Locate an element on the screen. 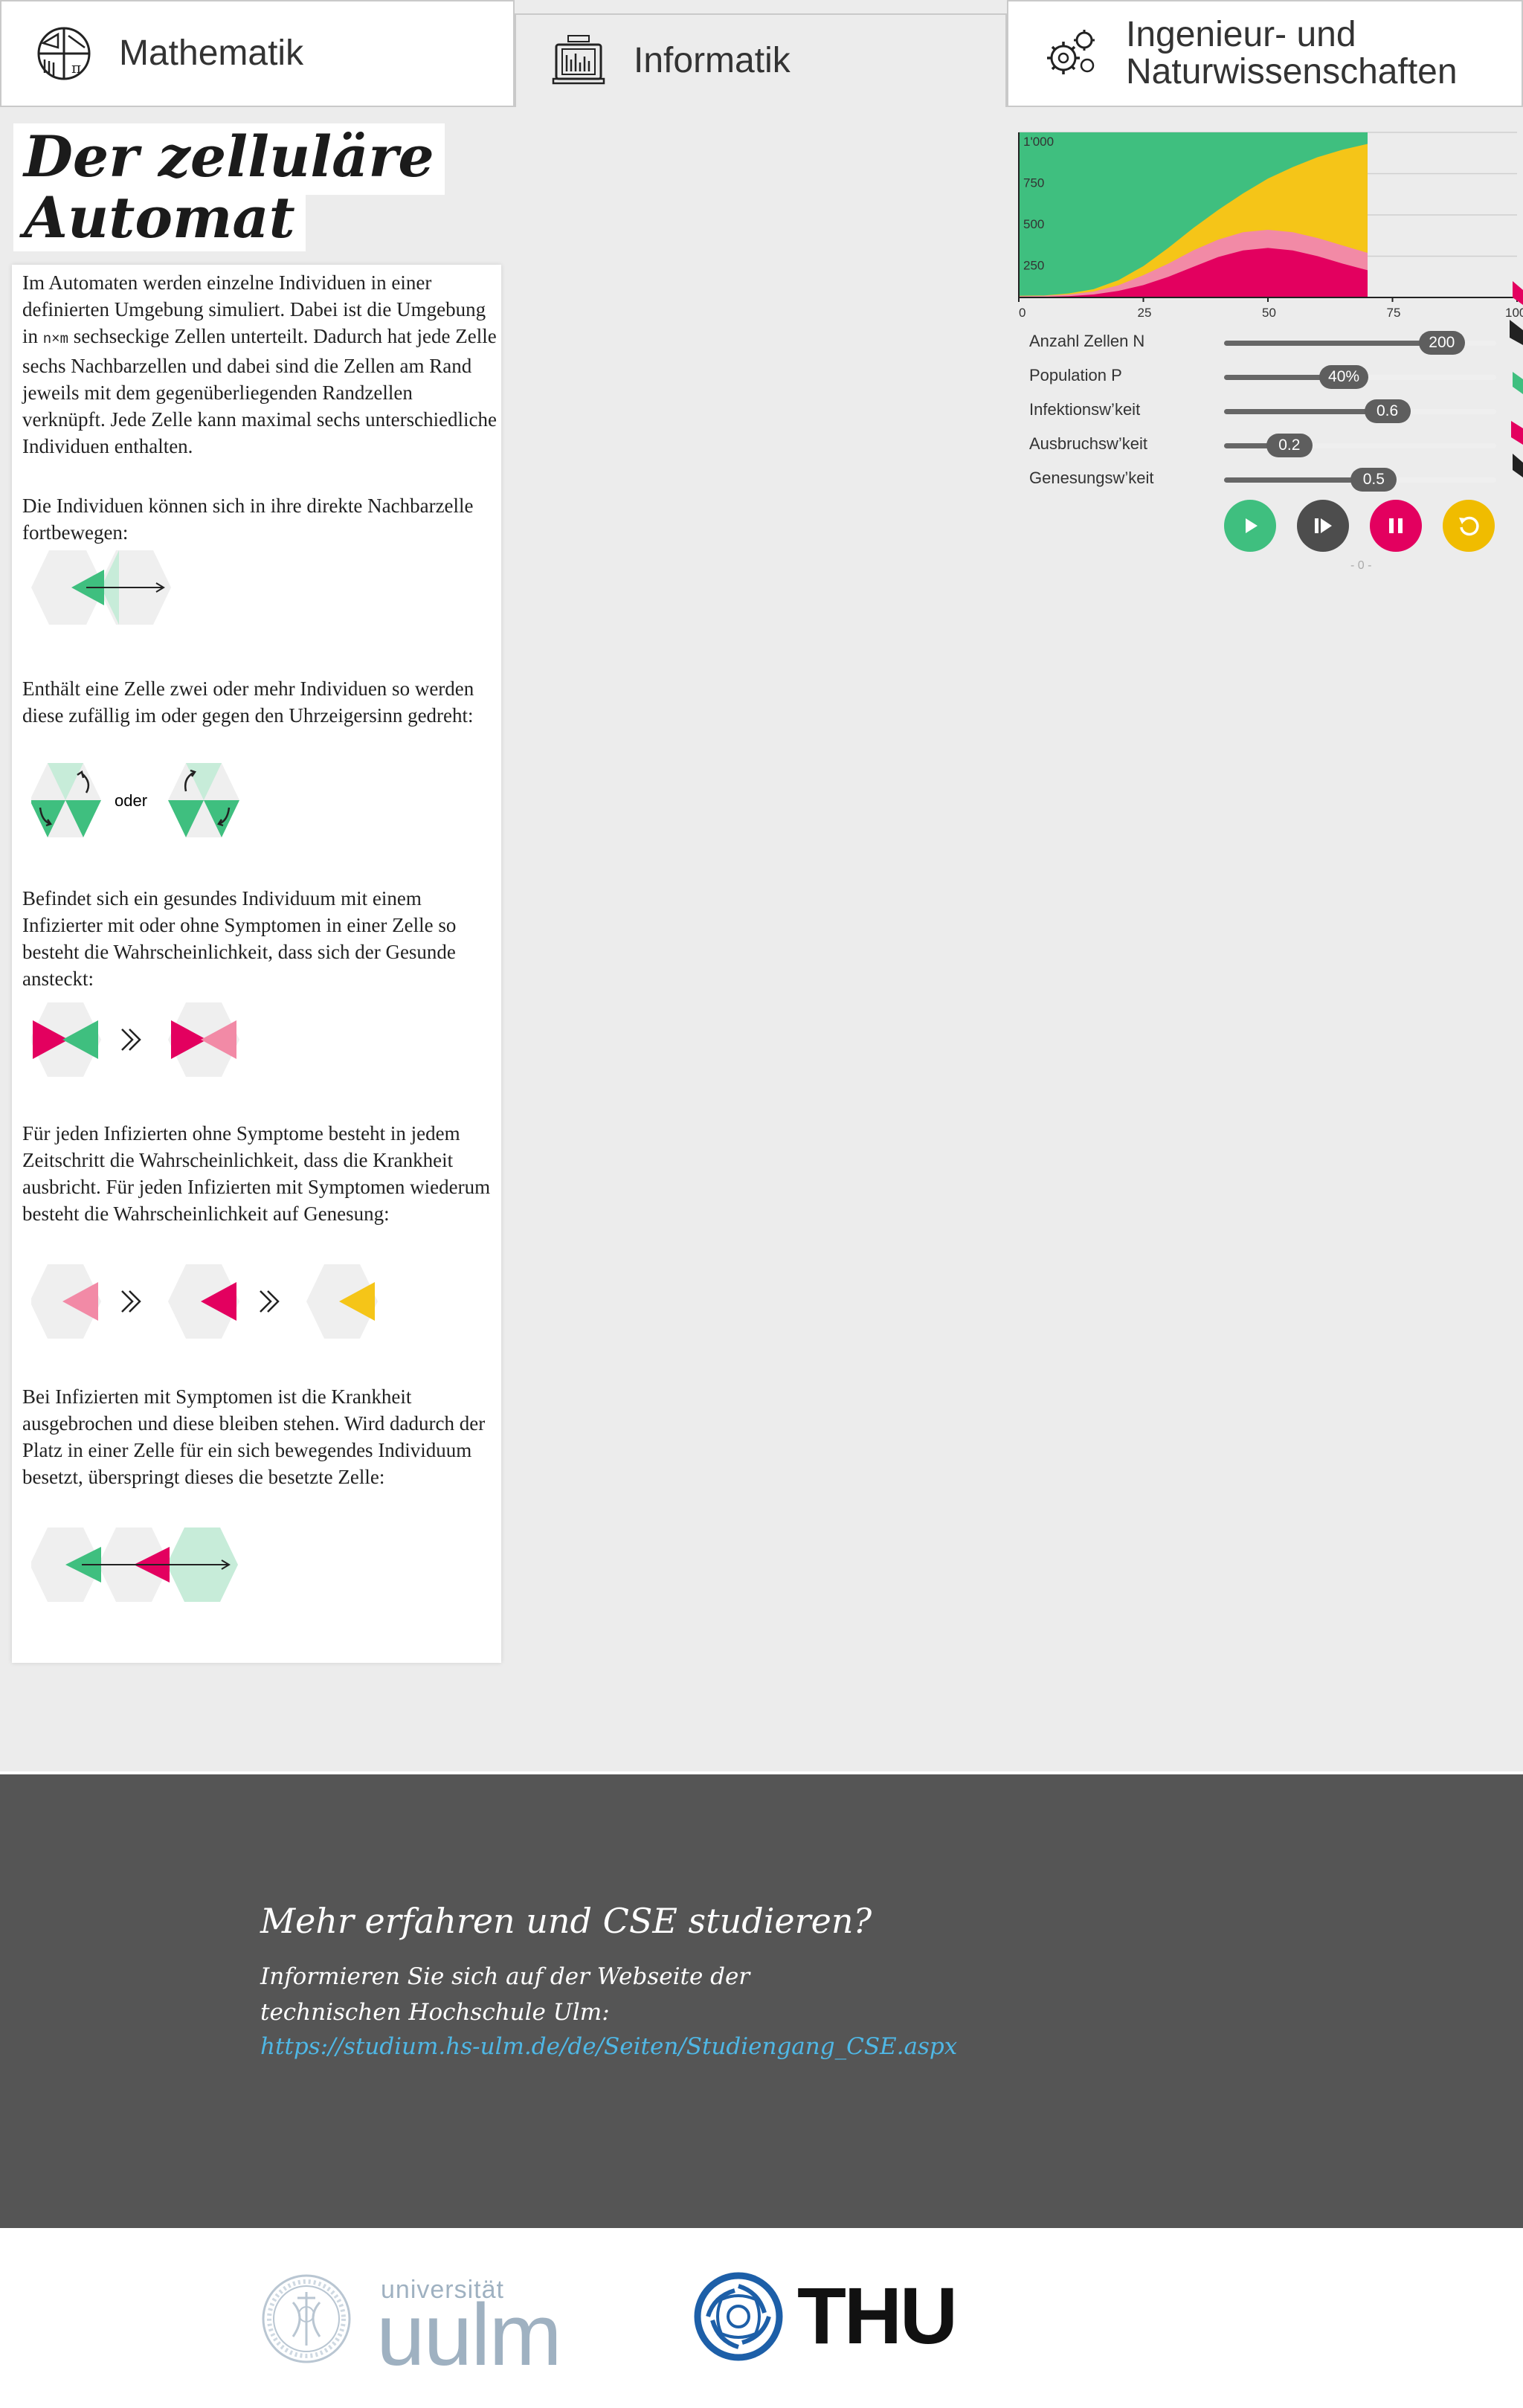 The width and height of the screenshot is (1523, 2408). tab-mathematik: π Mathematik is located at coordinates (257, 53).